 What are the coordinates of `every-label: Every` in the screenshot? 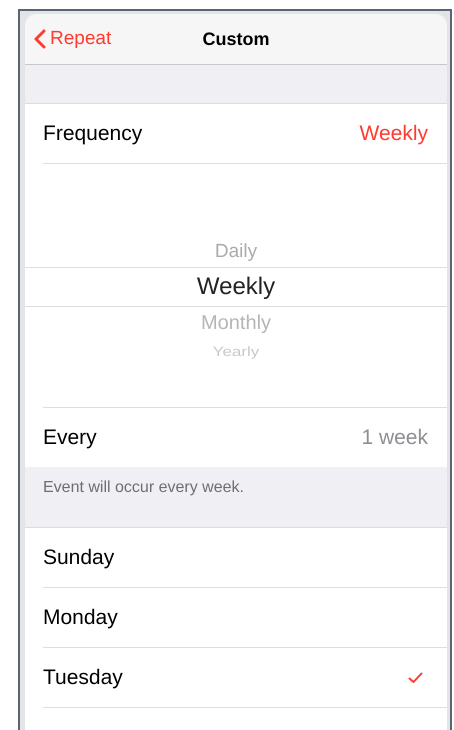 It's located at (70, 438).